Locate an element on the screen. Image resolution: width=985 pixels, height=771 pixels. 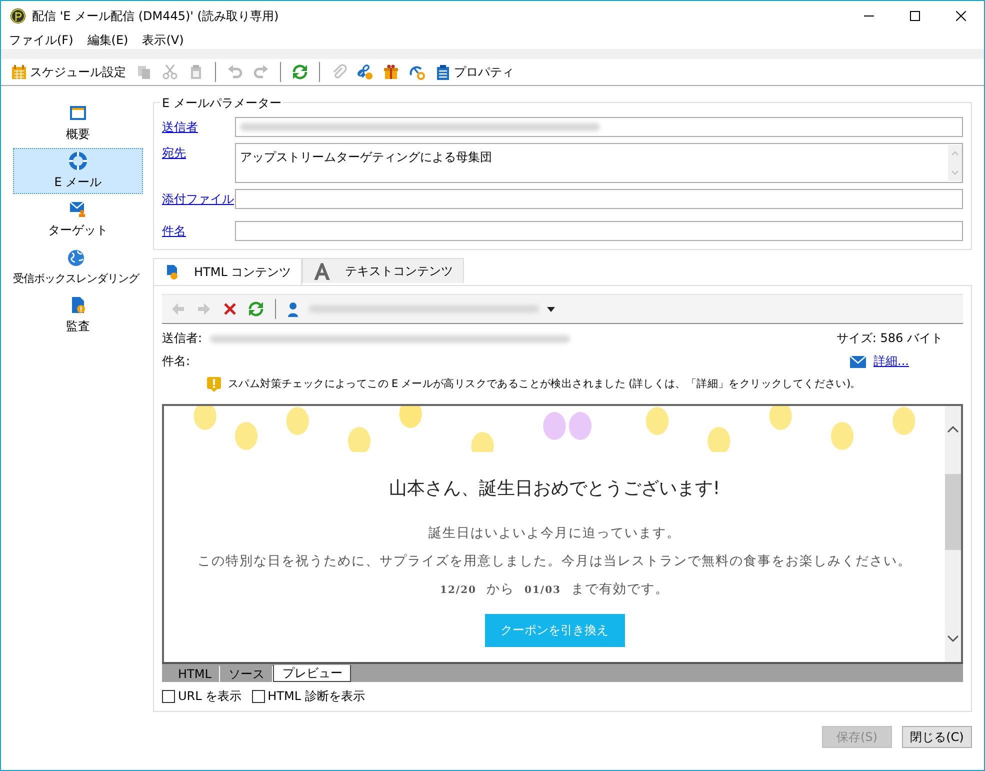
text-area: アップストリームターゲティングによる母集団 is located at coordinates (599, 163).